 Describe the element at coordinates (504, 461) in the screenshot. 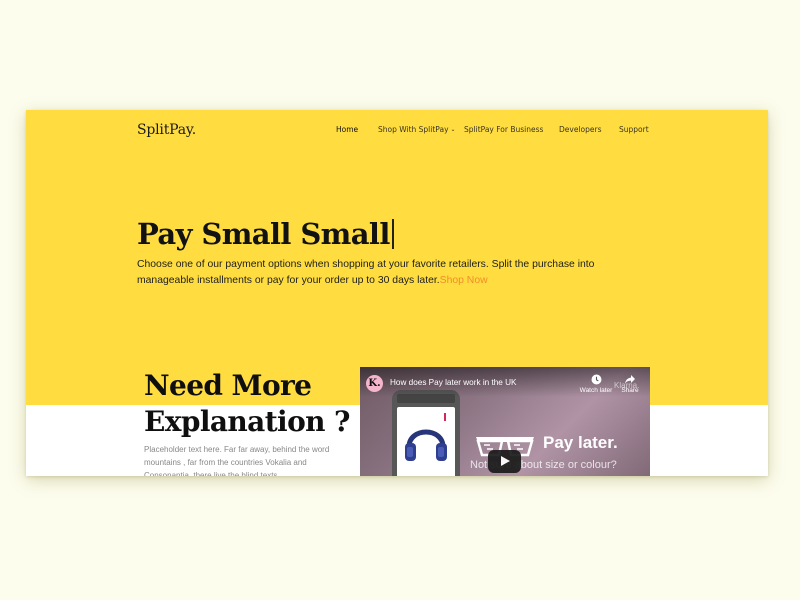

I see `play-icon` at that location.